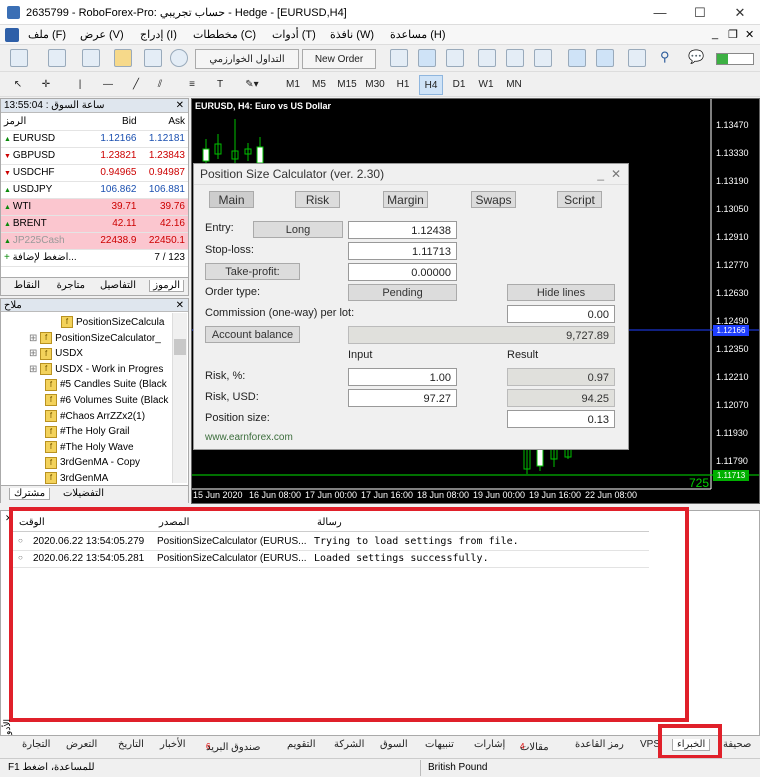 This screenshot has height=777, width=760. What do you see at coordinates (317, 199) in the screenshot?
I see `tab-risk: Risk` at bounding box center [317, 199].